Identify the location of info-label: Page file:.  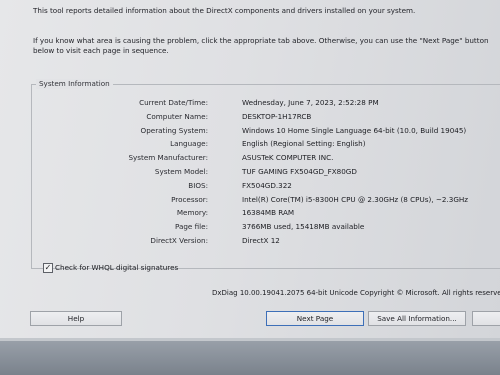
(191, 227).